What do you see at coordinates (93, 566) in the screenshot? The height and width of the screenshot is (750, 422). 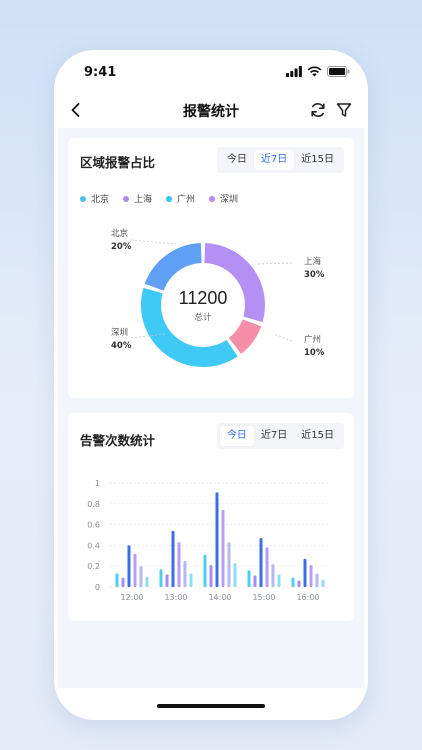 I see `y-tick-label: 0.2` at bounding box center [93, 566].